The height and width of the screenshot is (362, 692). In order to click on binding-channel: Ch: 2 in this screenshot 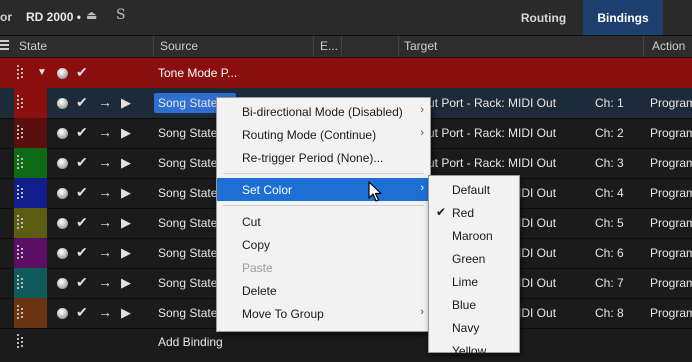, I will do `click(609, 133)`.